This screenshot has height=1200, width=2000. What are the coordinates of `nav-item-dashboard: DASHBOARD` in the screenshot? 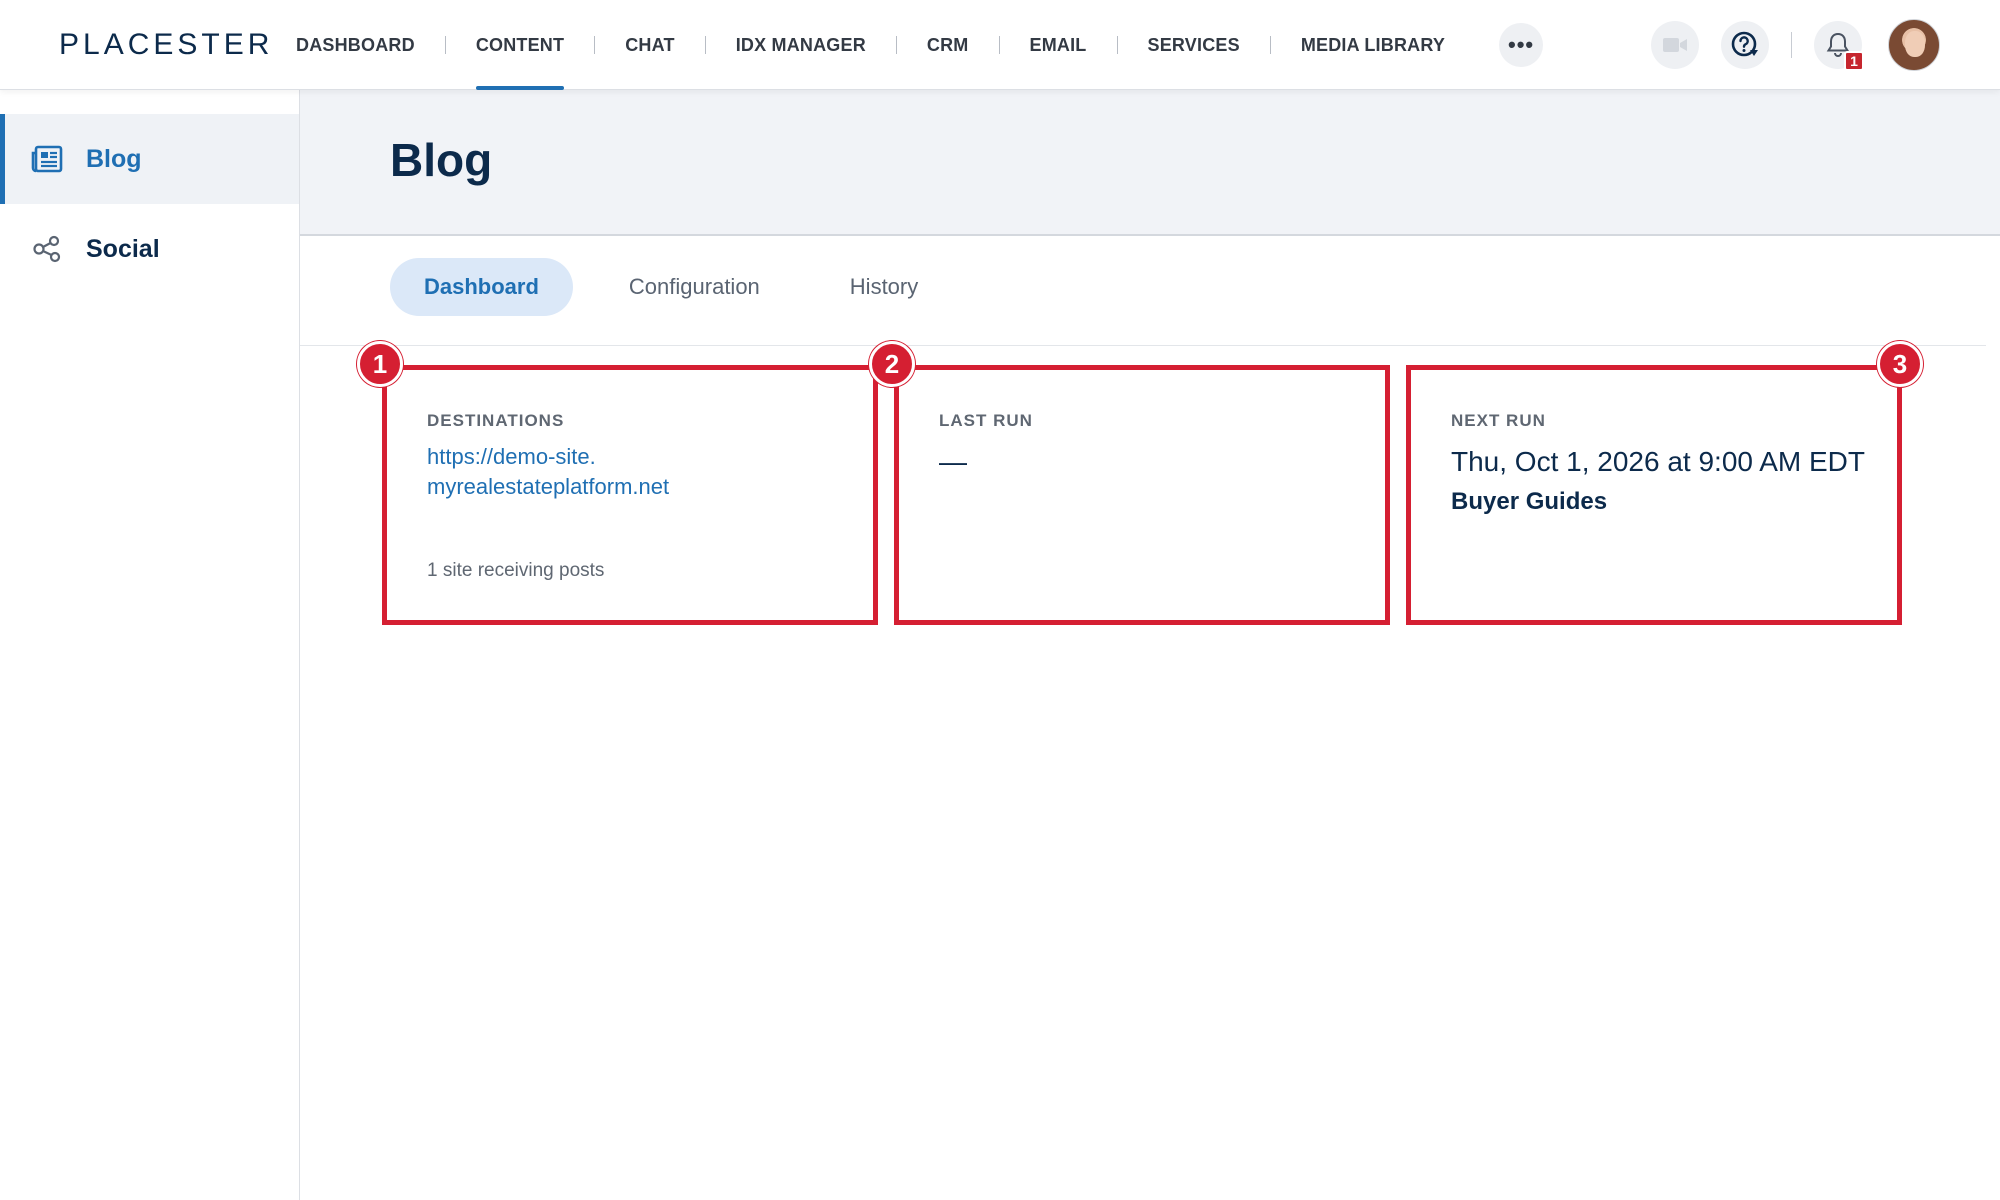 It's located at (370, 45).